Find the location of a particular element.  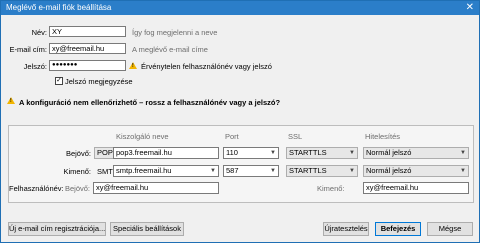

name-input: XY is located at coordinates (87, 31).